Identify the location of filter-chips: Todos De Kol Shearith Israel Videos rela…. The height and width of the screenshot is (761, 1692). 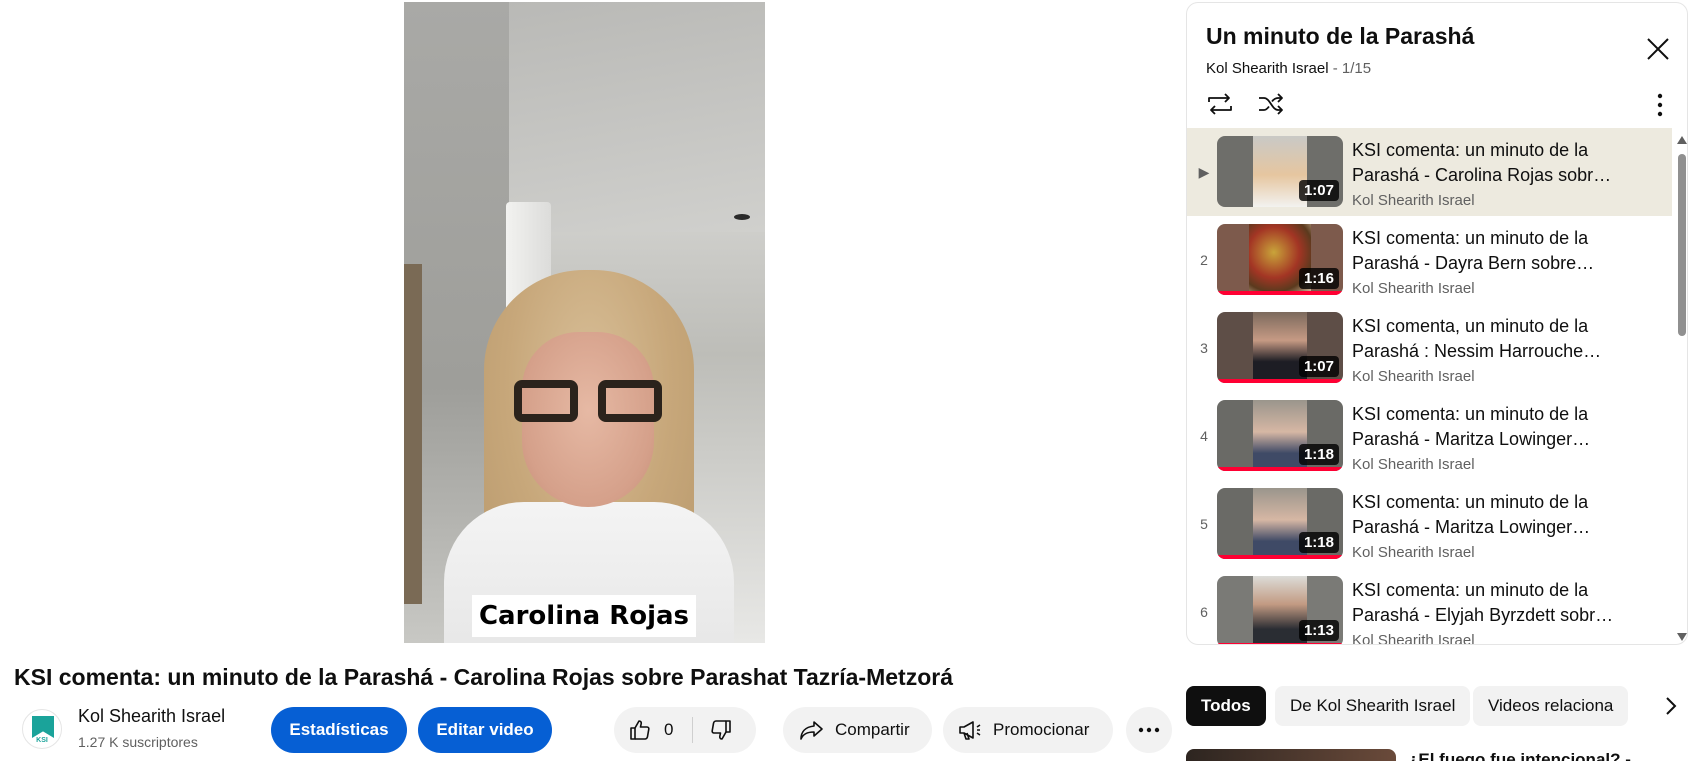
(1439, 706).